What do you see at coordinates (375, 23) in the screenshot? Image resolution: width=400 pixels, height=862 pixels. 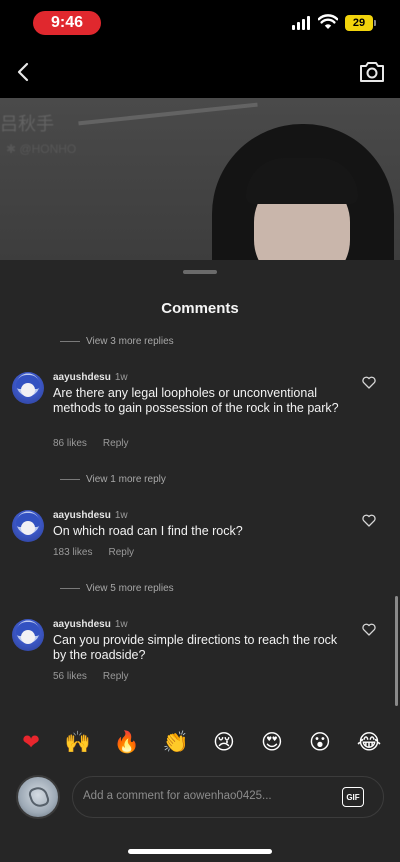 I see `battery-tip` at bounding box center [375, 23].